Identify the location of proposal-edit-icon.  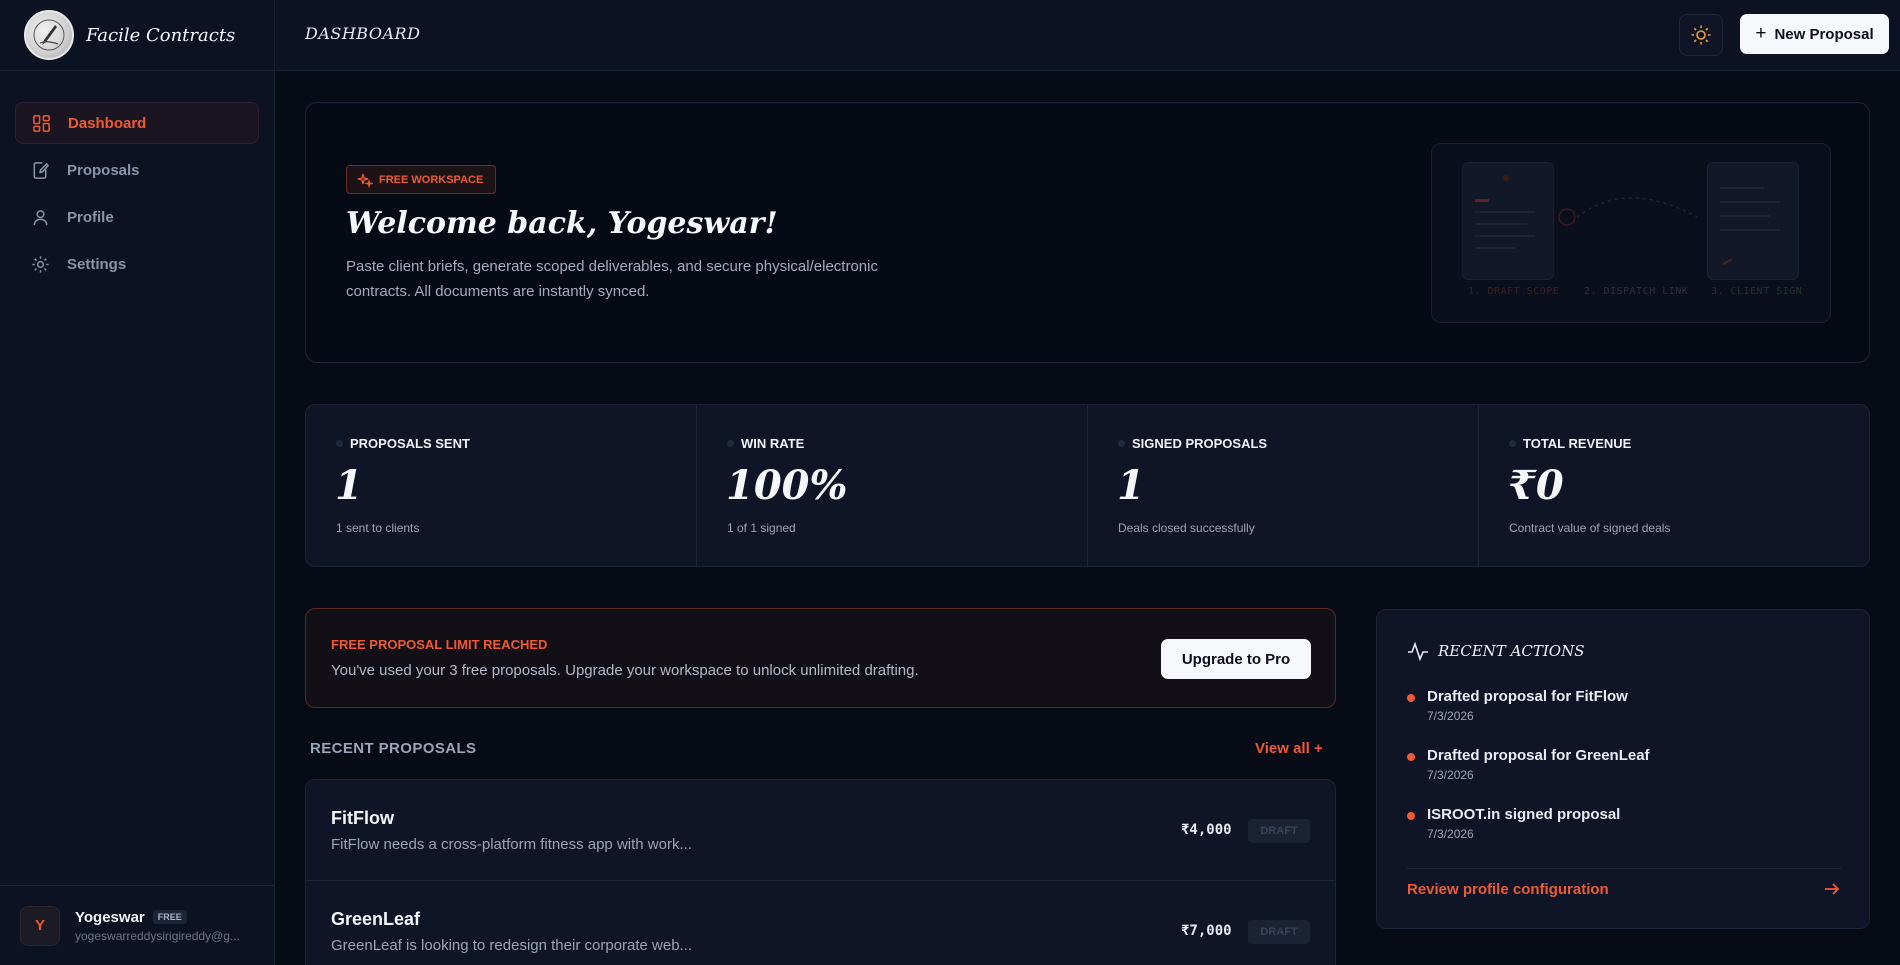
(41, 170).